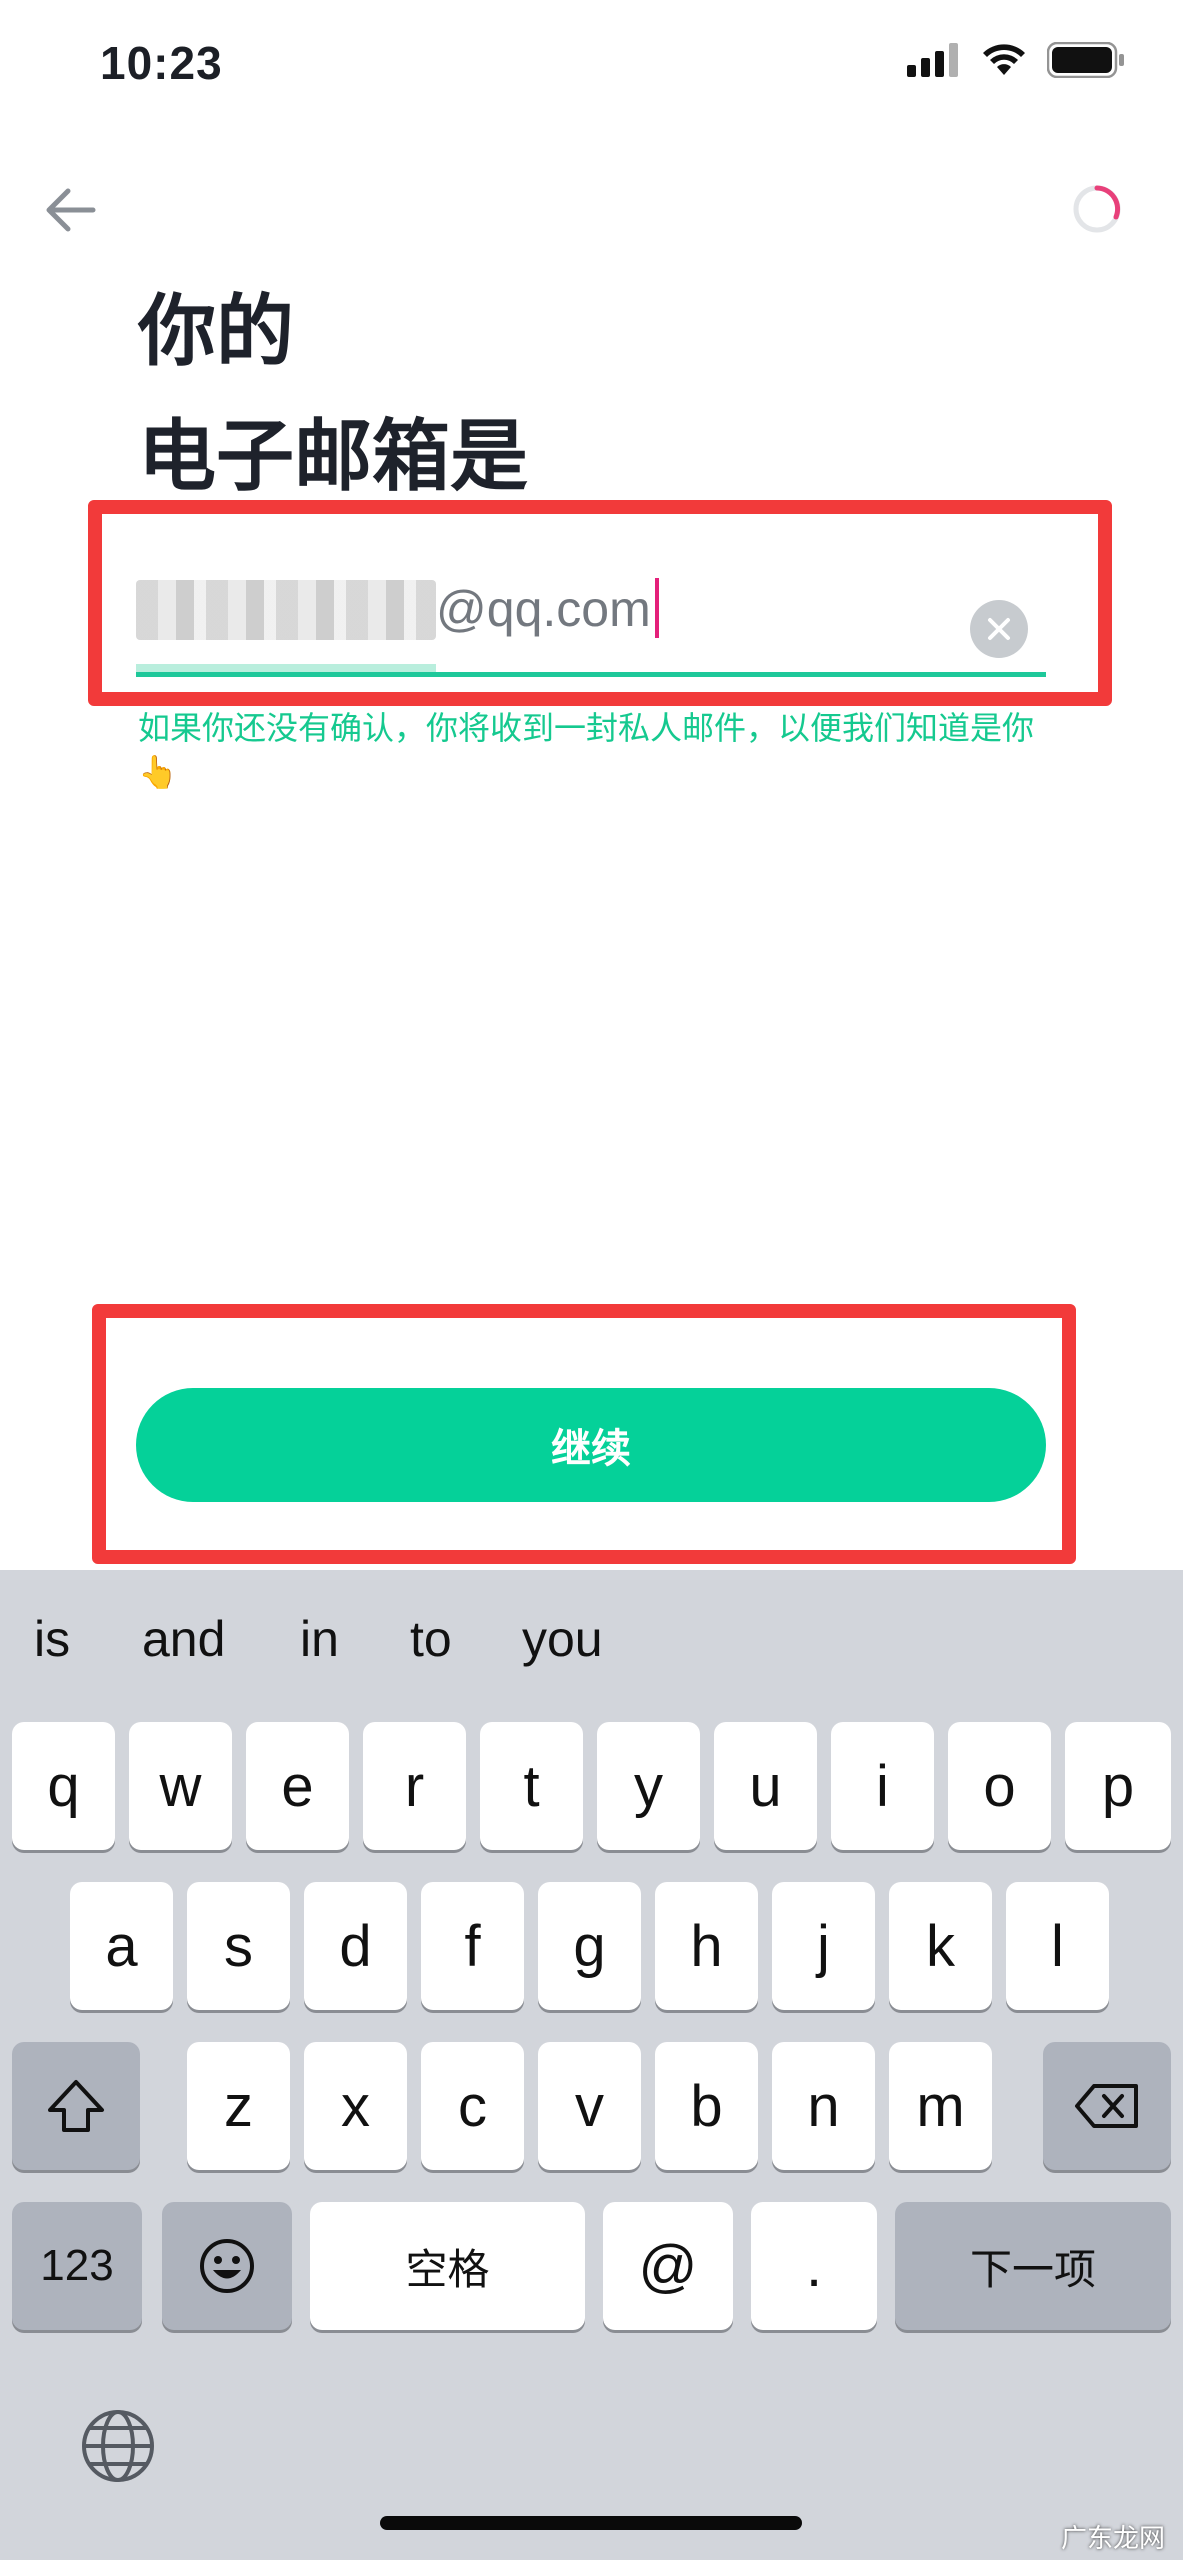 The width and height of the screenshot is (1183, 2560). I want to click on key-q: q, so click(63, 1786).